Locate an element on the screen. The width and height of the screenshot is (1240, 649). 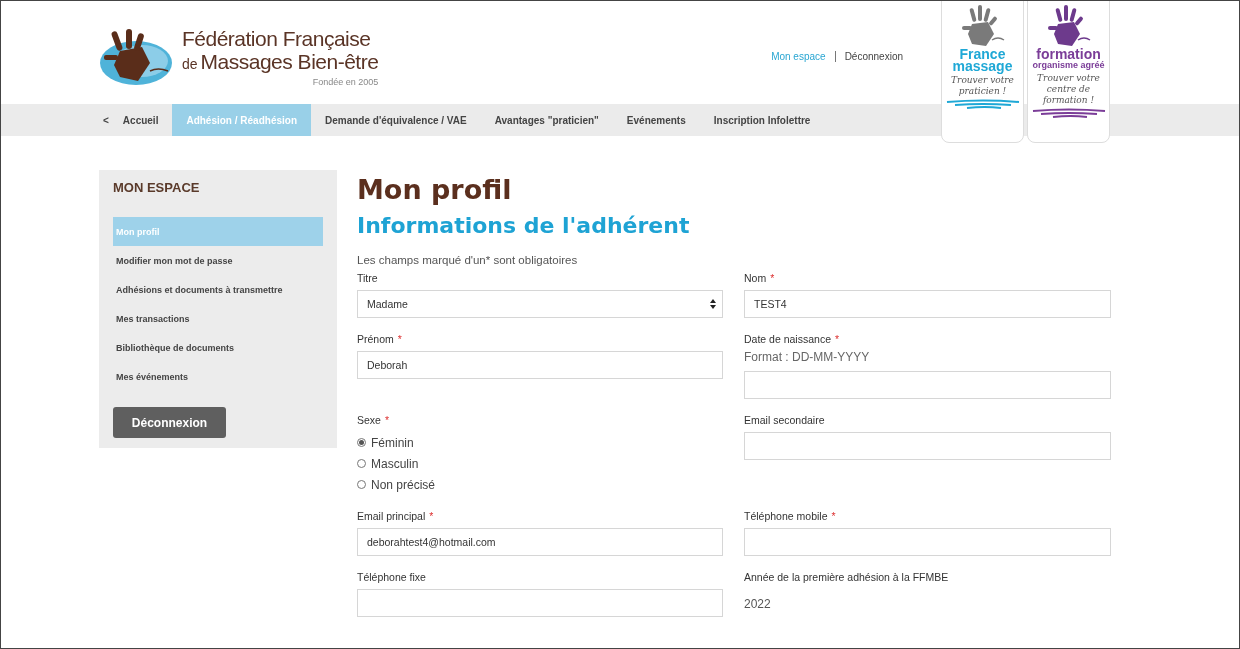
title-select: Madame is located at coordinates (540, 304).